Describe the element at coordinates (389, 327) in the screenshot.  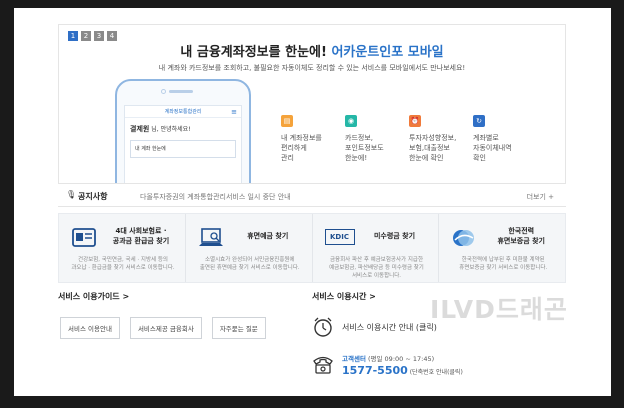
I see `service-time-text: 서비스 이용시간 안내 (클릭)` at that location.